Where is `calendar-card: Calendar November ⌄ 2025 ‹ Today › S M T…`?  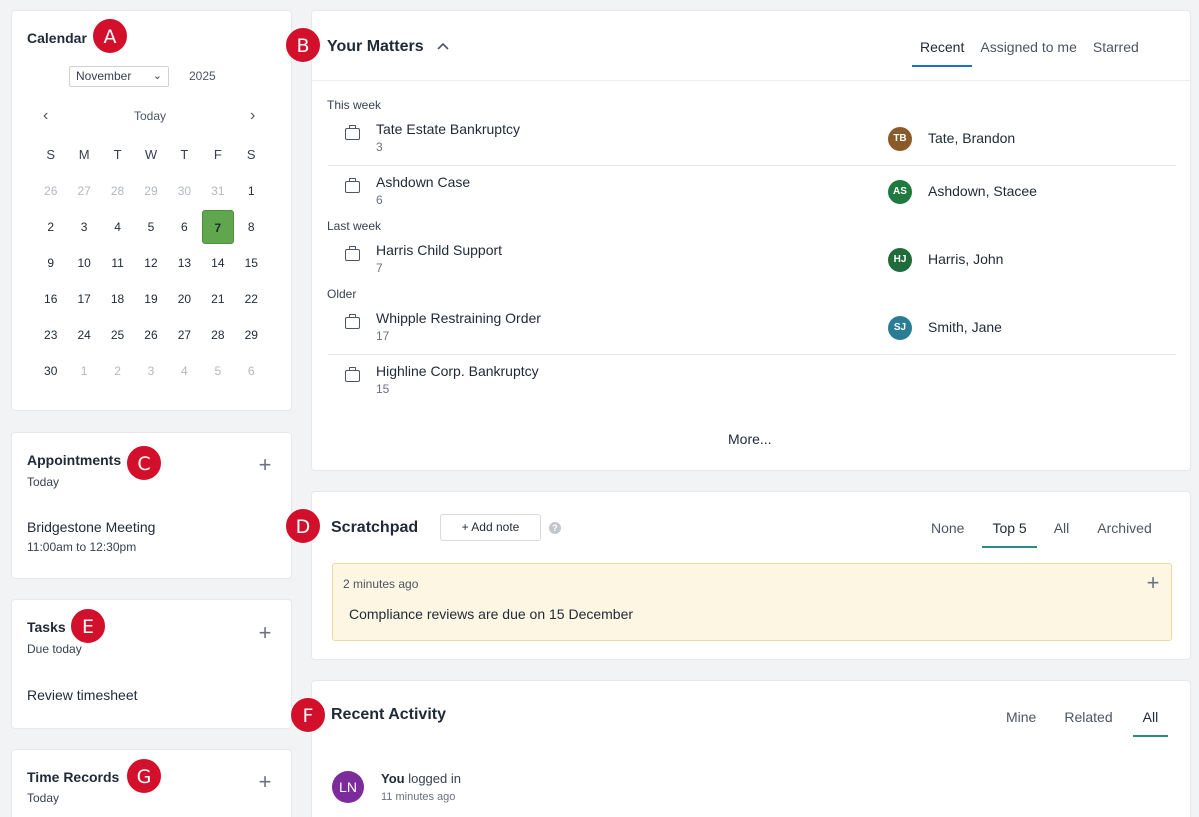
calendar-card: Calendar November ⌄ 2025 ‹ Today › S M T… is located at coordinates (151, 210).